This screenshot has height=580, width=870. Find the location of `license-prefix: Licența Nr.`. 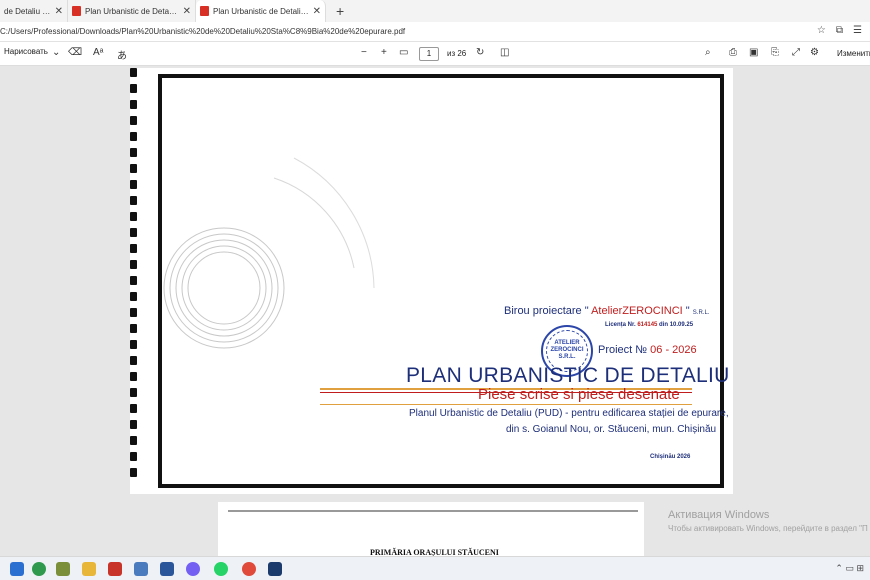

license-prefix: Licența Nr. is located at coordinates (621, 325).